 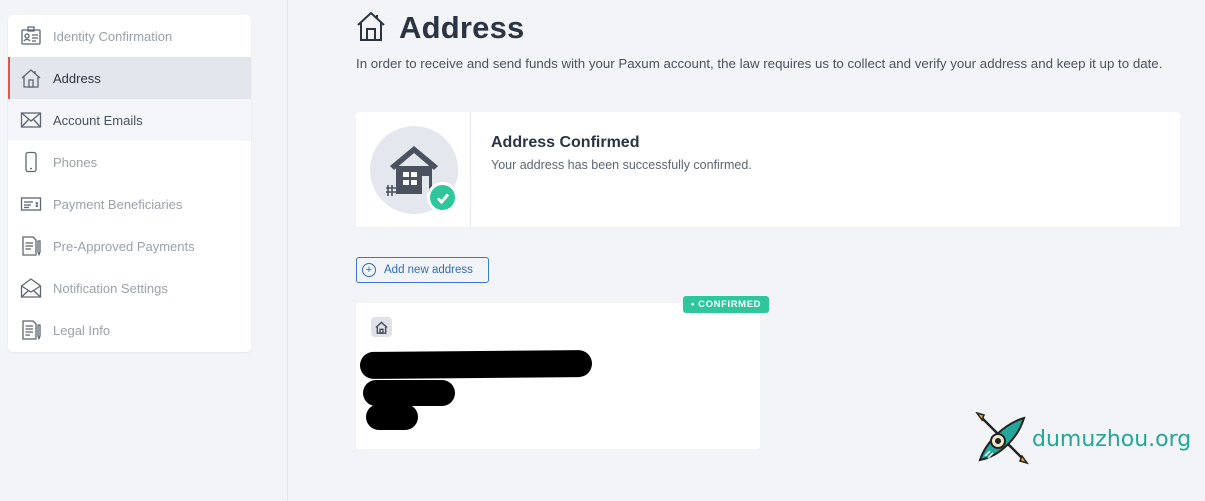 I want to click on sidebar-item-label: Pre-Approved Payments, so click(x=124, y=246).